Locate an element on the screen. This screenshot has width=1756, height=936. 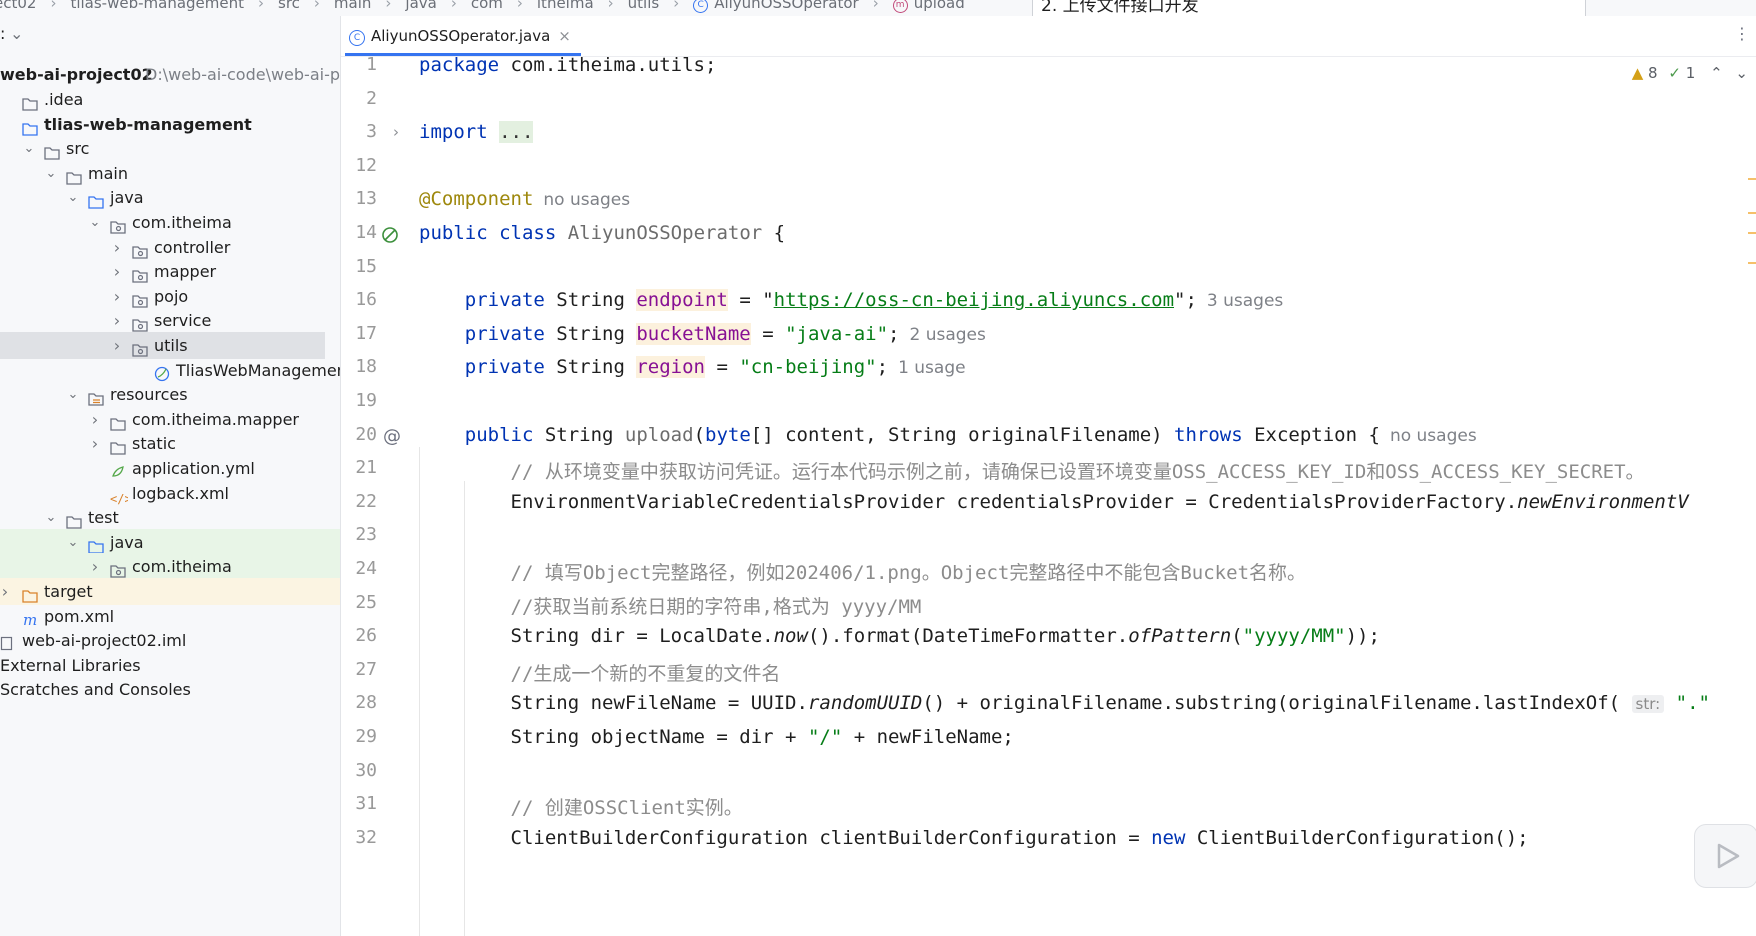
breadcrumb-item-upload: m upload is located at coordinates (928, 6).